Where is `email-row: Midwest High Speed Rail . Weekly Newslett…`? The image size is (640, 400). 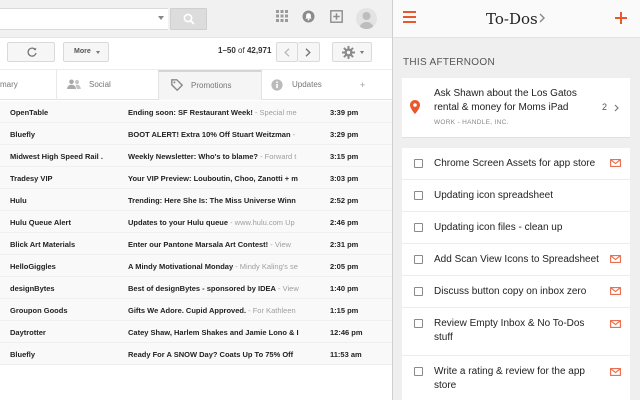 email-row: Midwest High Speed Rail . Weekly Newslett… is located at coordinates (196, 156).